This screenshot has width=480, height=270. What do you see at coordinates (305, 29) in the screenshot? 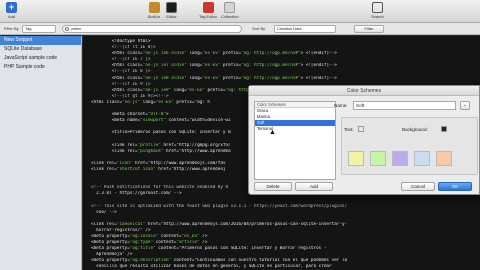
I see `sort-by-select: Creation Date` at bounding box center [305, 29].